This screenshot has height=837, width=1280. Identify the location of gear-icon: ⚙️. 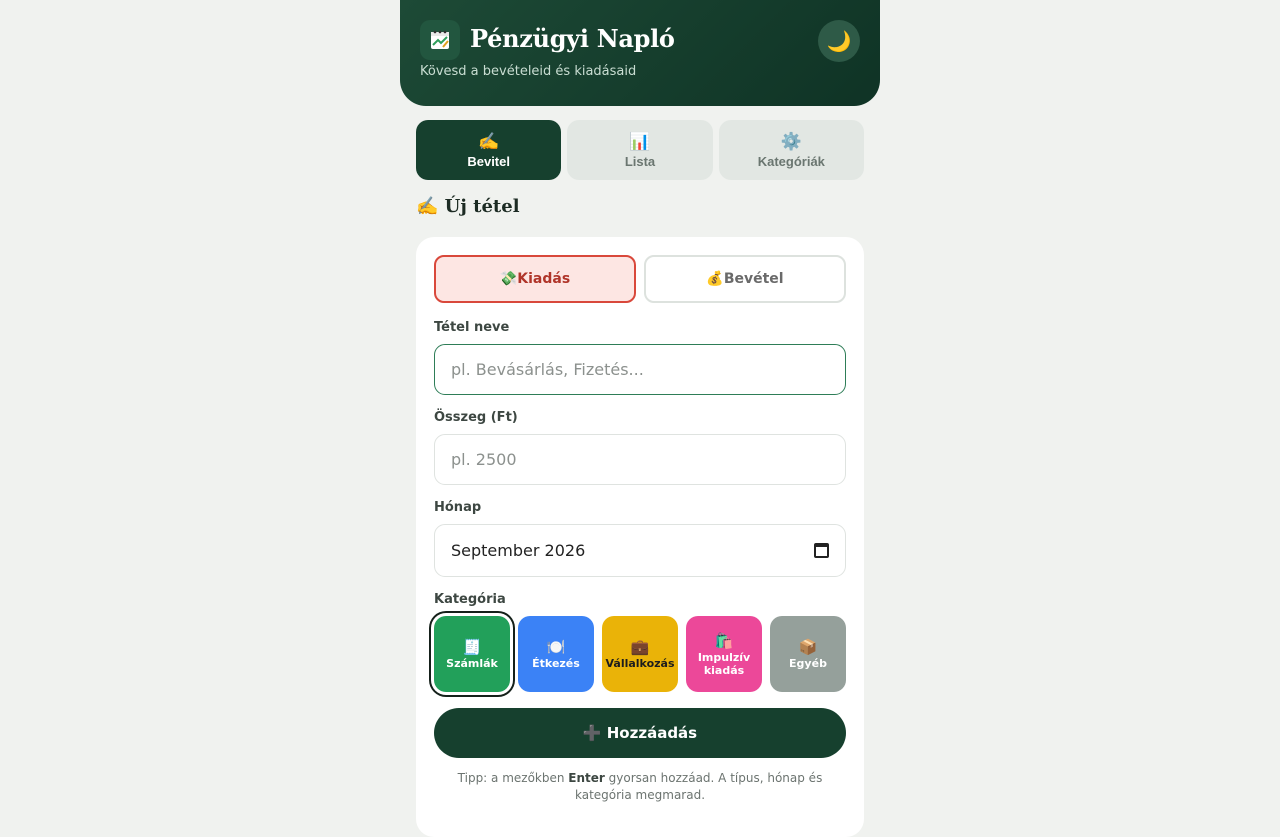
(791, 141).